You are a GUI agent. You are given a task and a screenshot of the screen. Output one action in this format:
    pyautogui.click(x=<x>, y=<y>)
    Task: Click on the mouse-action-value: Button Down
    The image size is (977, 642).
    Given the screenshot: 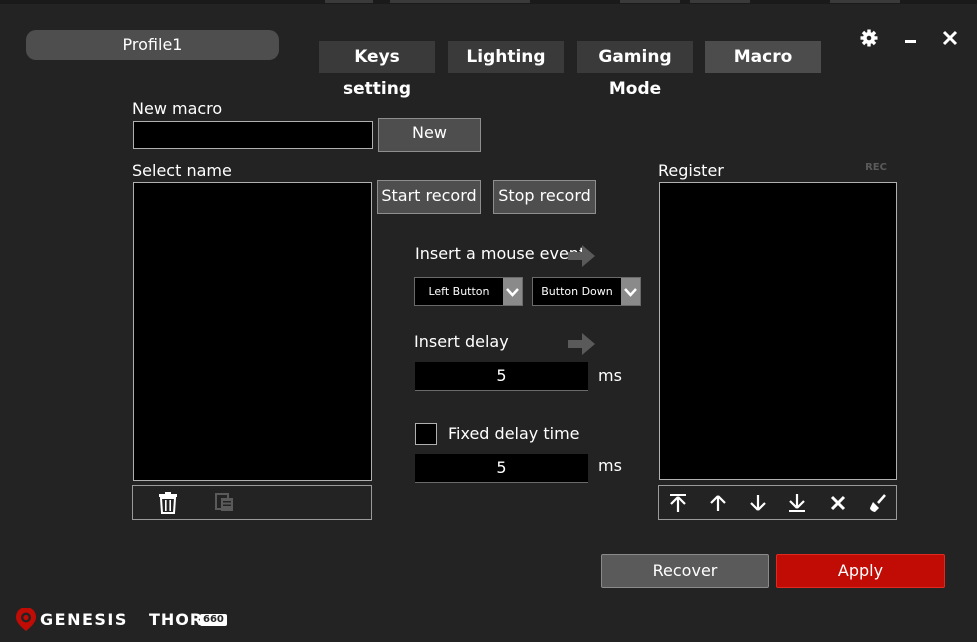 What is the action you would take?
    pyautogui.click(x=577, y=291)
    